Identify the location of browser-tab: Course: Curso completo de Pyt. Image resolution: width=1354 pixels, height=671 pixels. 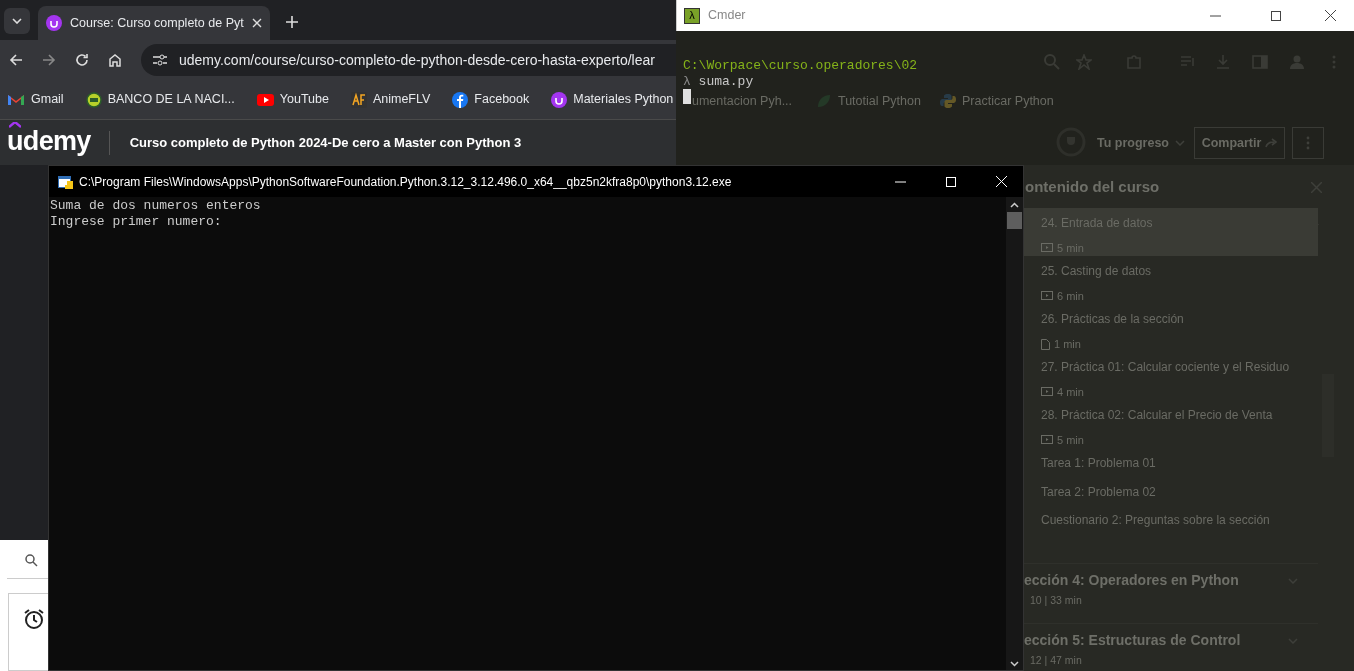
(154, 23).